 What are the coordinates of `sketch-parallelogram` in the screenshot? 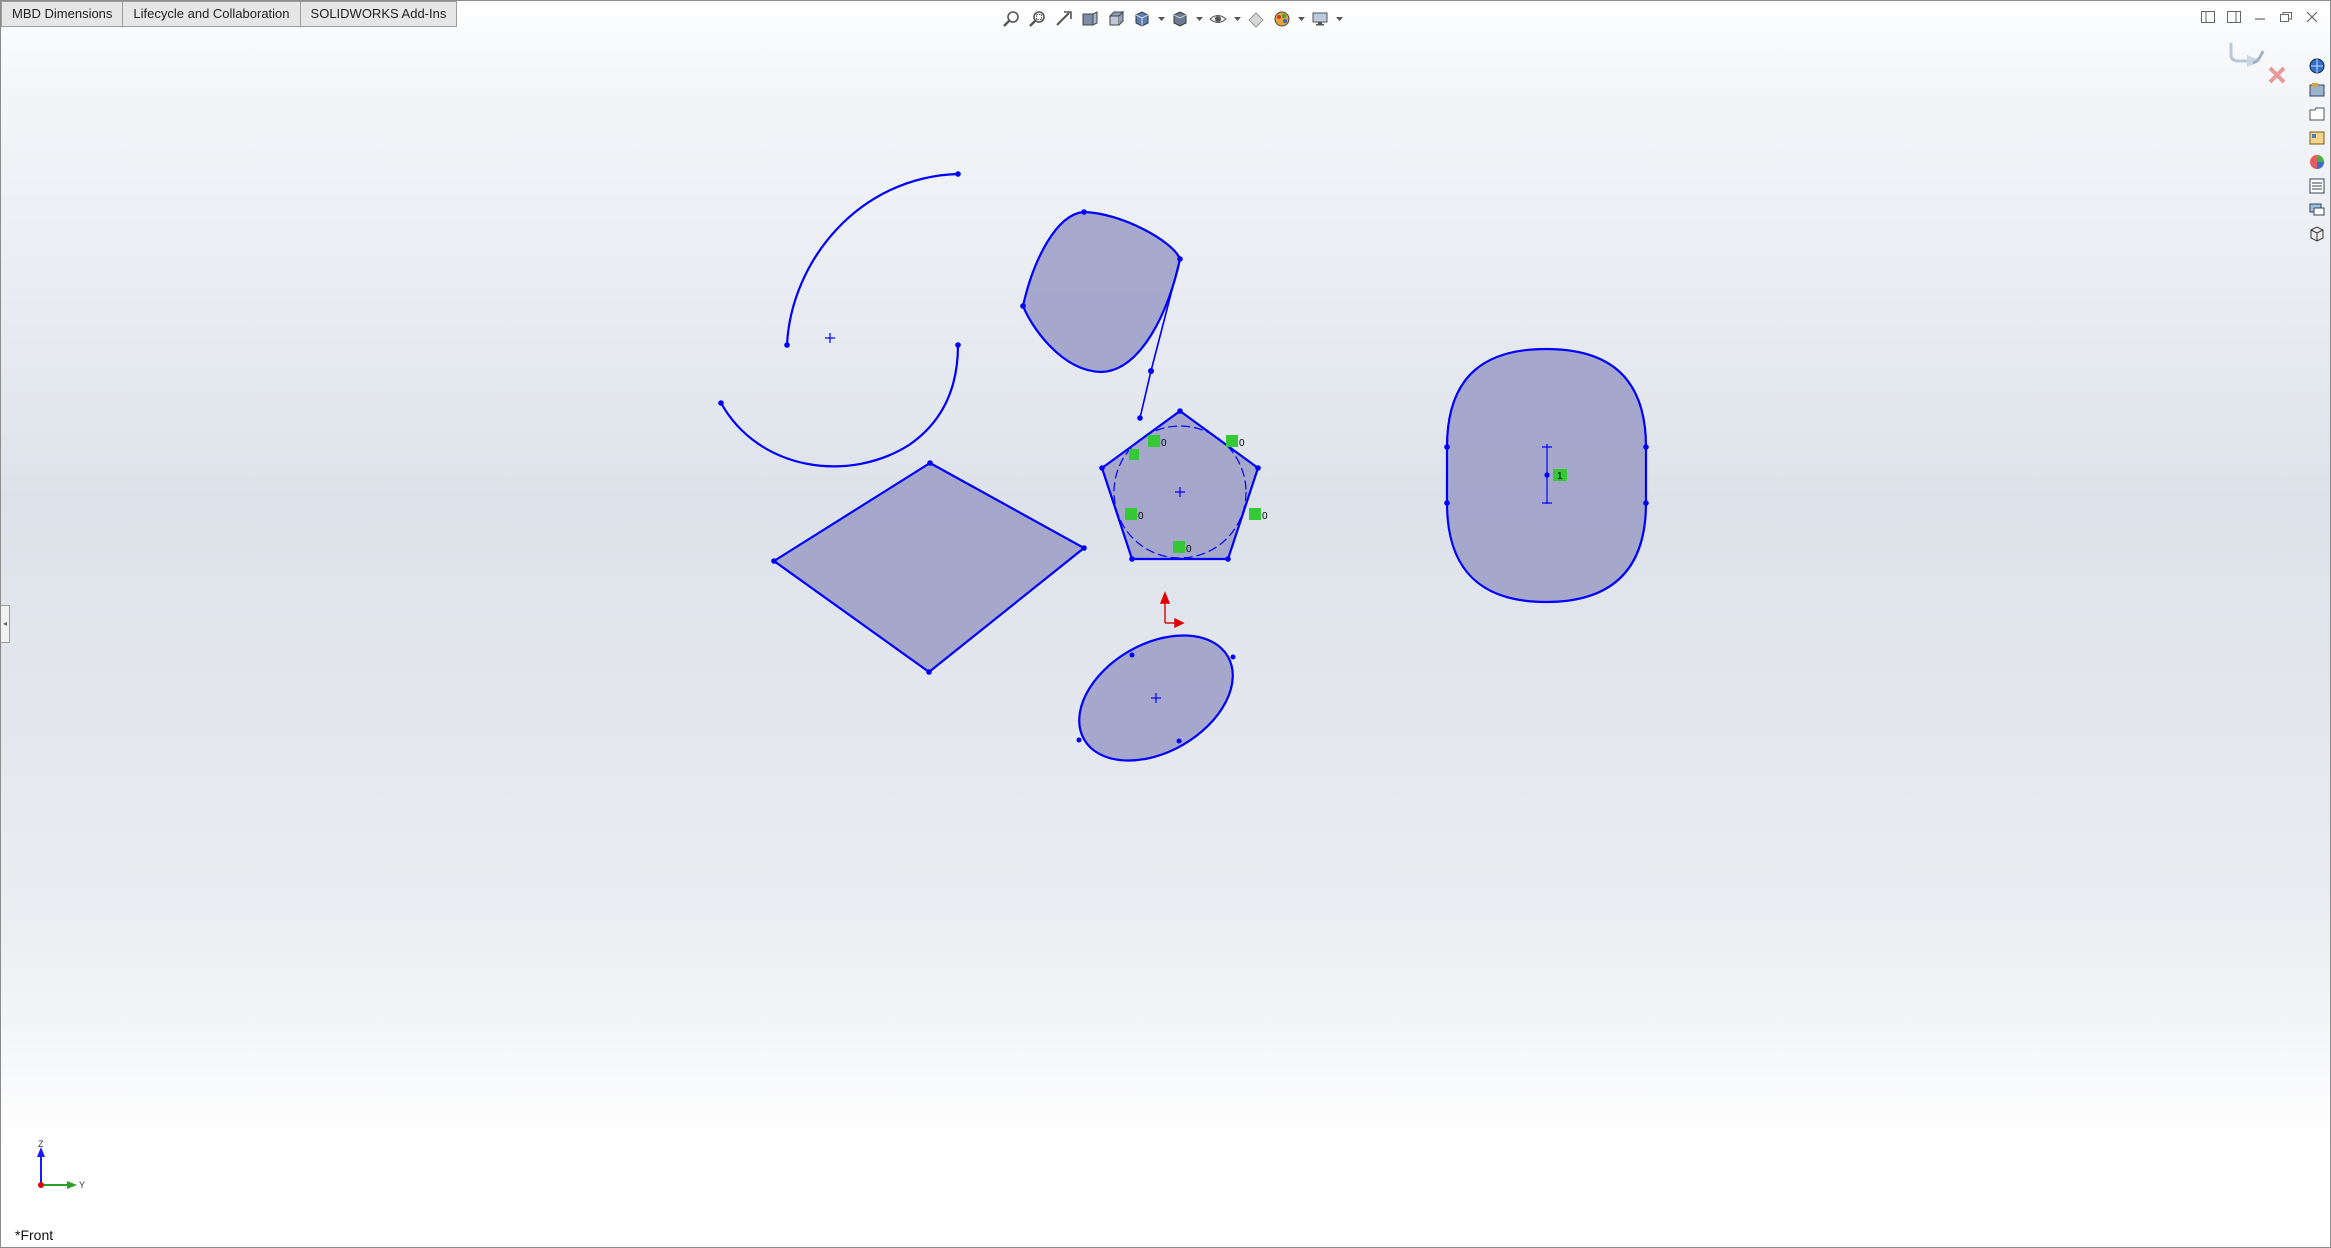 It's located at (929, 567).